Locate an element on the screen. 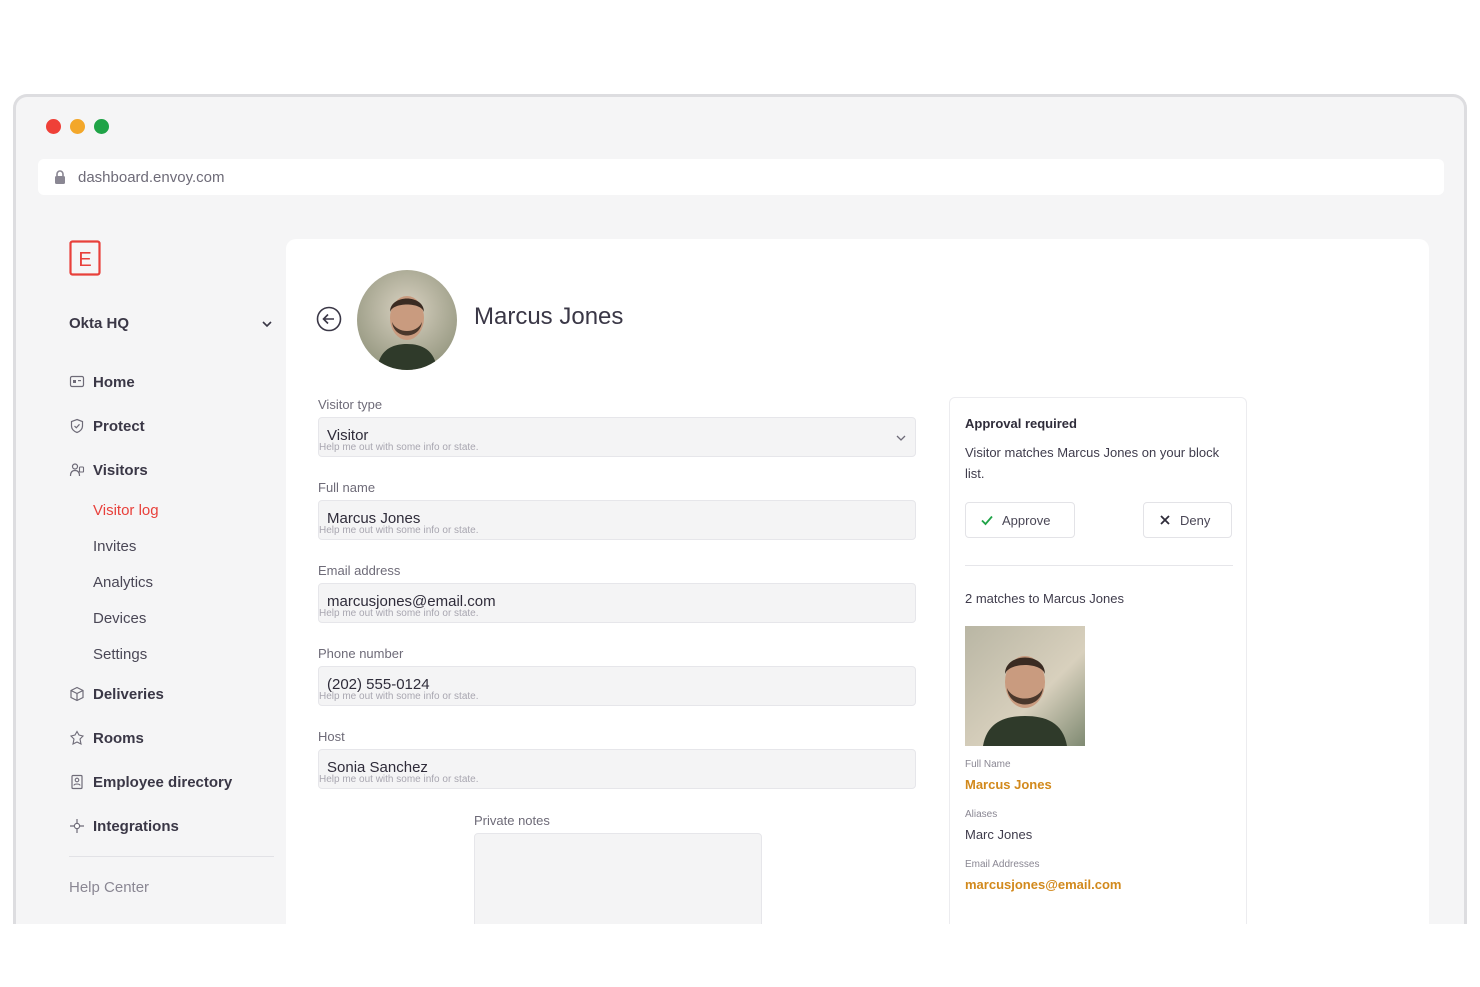 Image resolution: width=1480 pixels, height=987 pixels. sidebar-item-home: Home is located at coordinates (171, 382).